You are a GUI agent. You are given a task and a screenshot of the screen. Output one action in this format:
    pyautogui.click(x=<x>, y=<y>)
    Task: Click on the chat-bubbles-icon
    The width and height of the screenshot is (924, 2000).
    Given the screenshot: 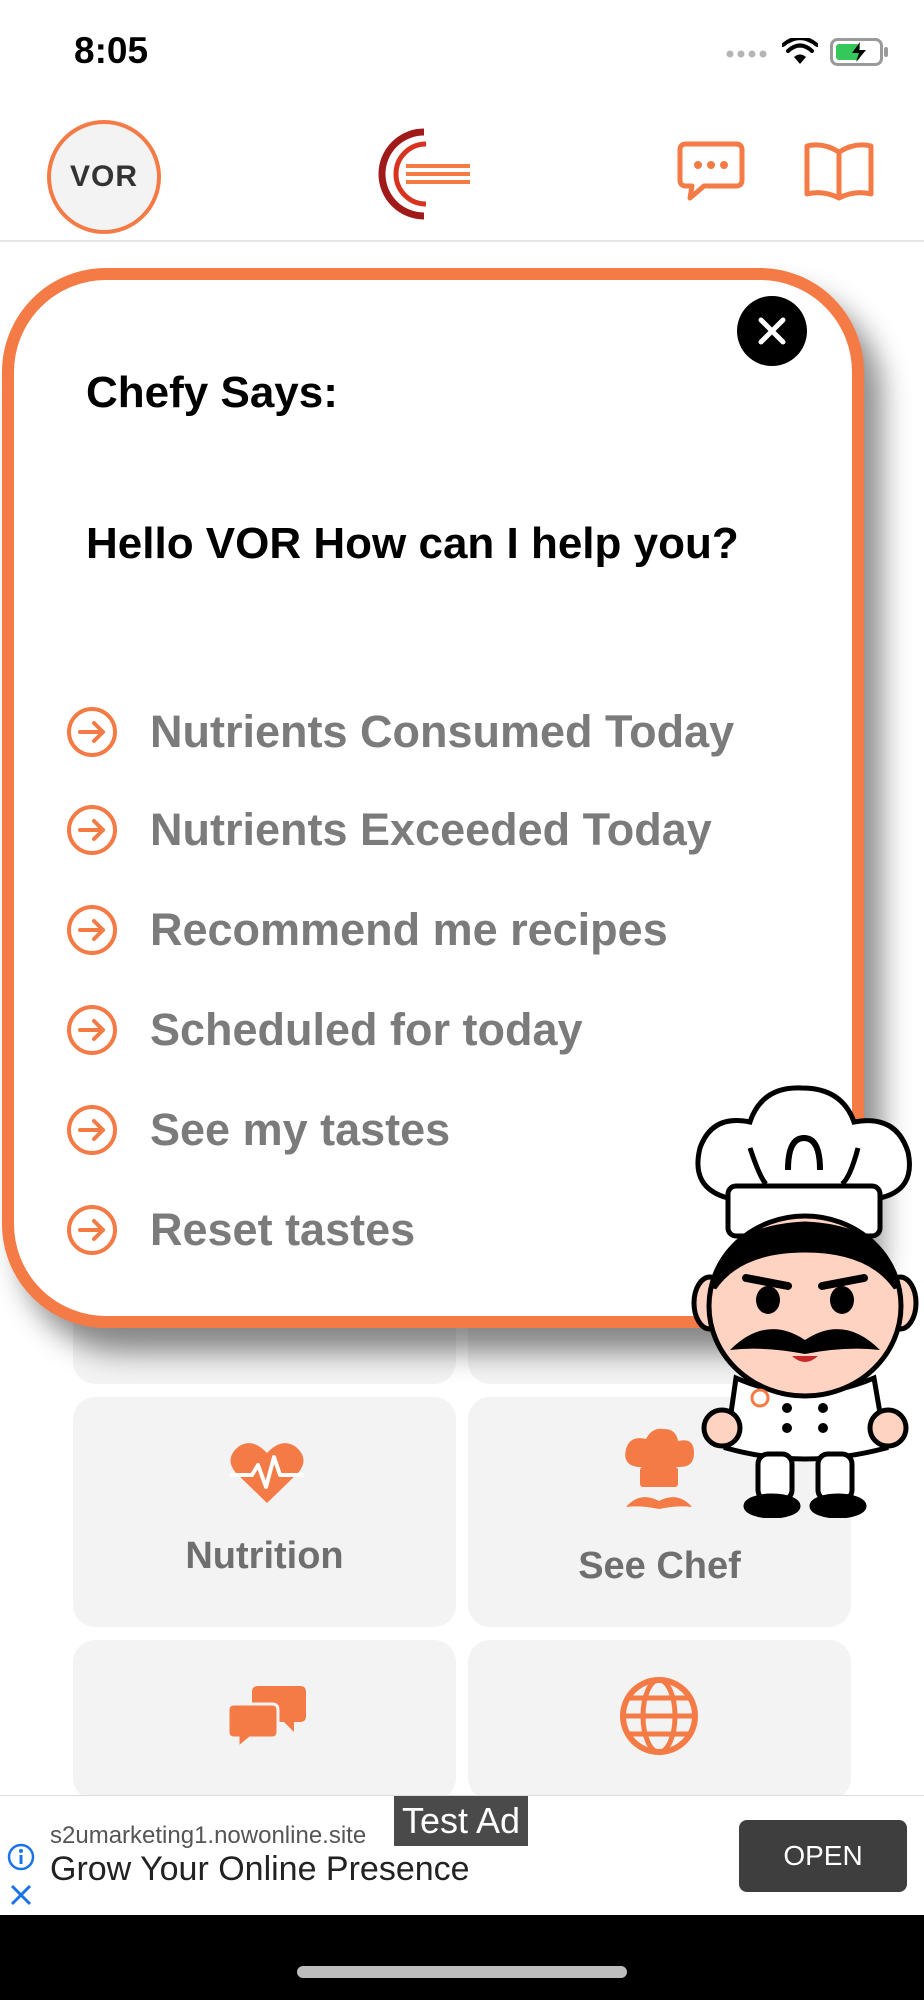 What is the action you would take?
    pyautogui.click(x=267, y=1717)
    